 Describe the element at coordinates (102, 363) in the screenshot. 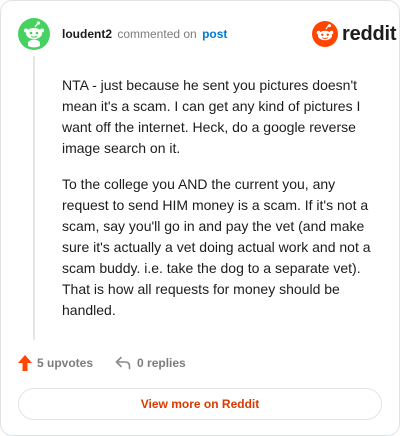

I see `comment-actions: 5 upvotes 0 replies` at that location.